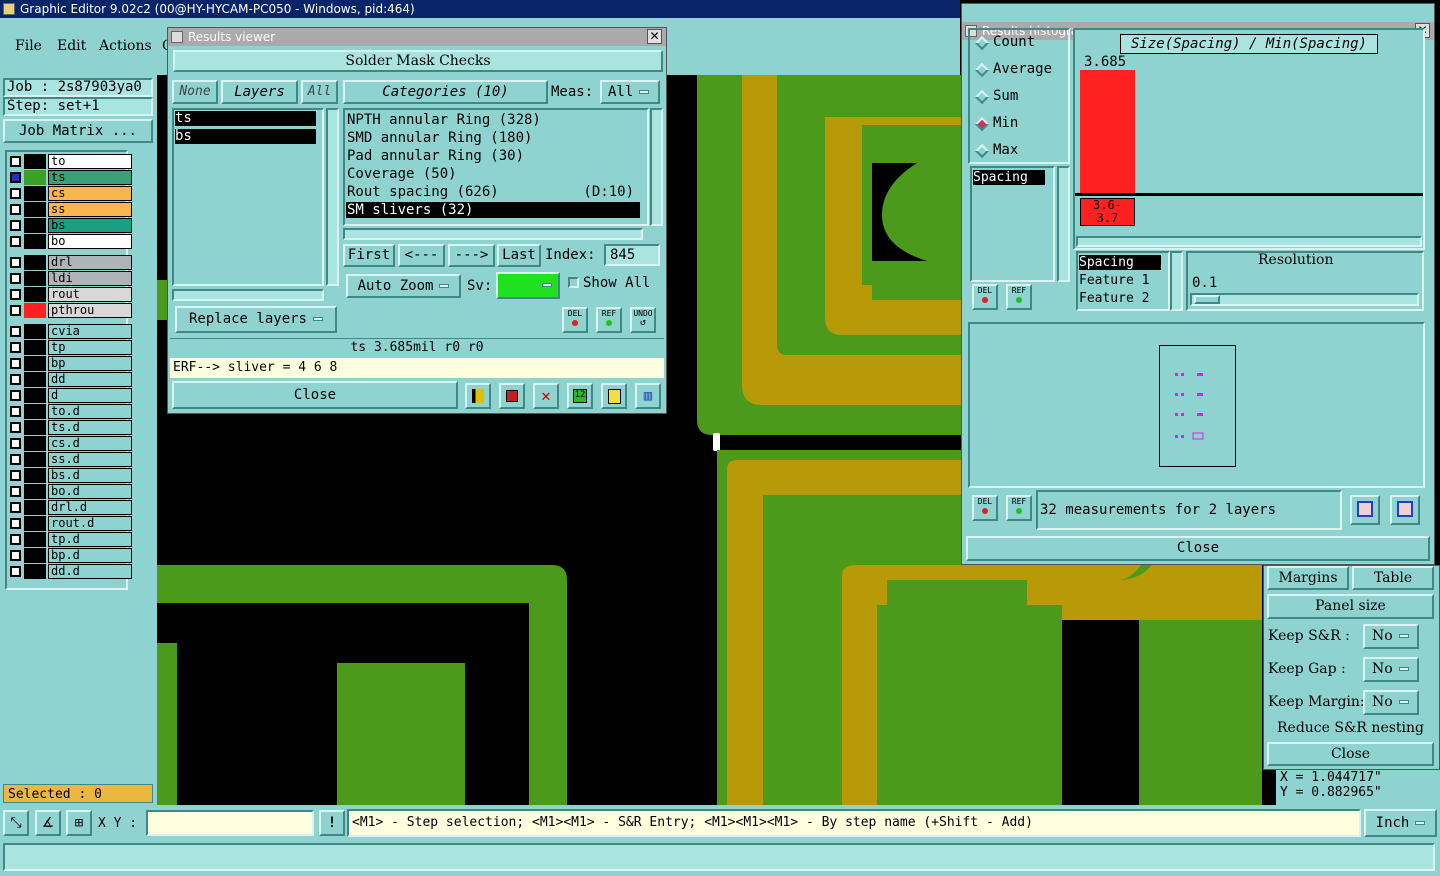 Image resolution: width=1440 pixels, height=876 pixels. What do you see at coordinates (493, 138) in the screenshot?
I see `category-item: SMD annular Ring (180)` at bounding box center [493, 138].